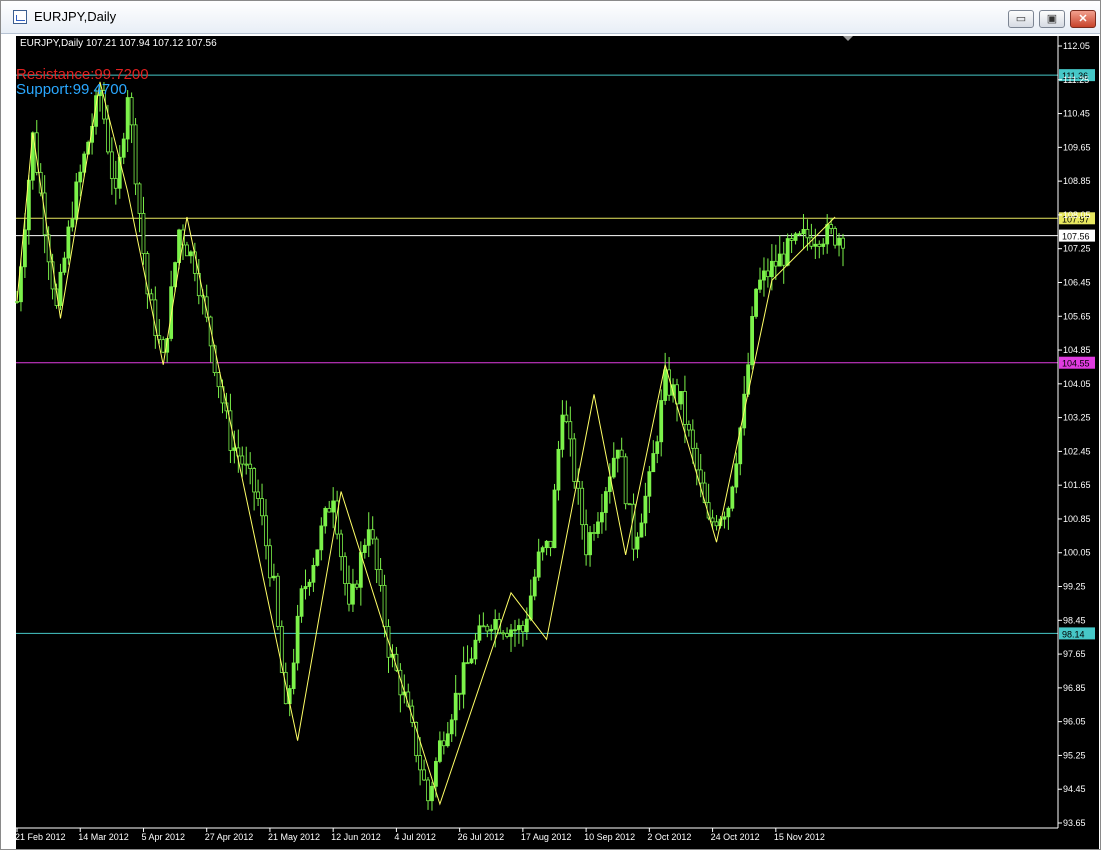  I want to click on level-price-label-3: 104.55, so click(1076, 364).